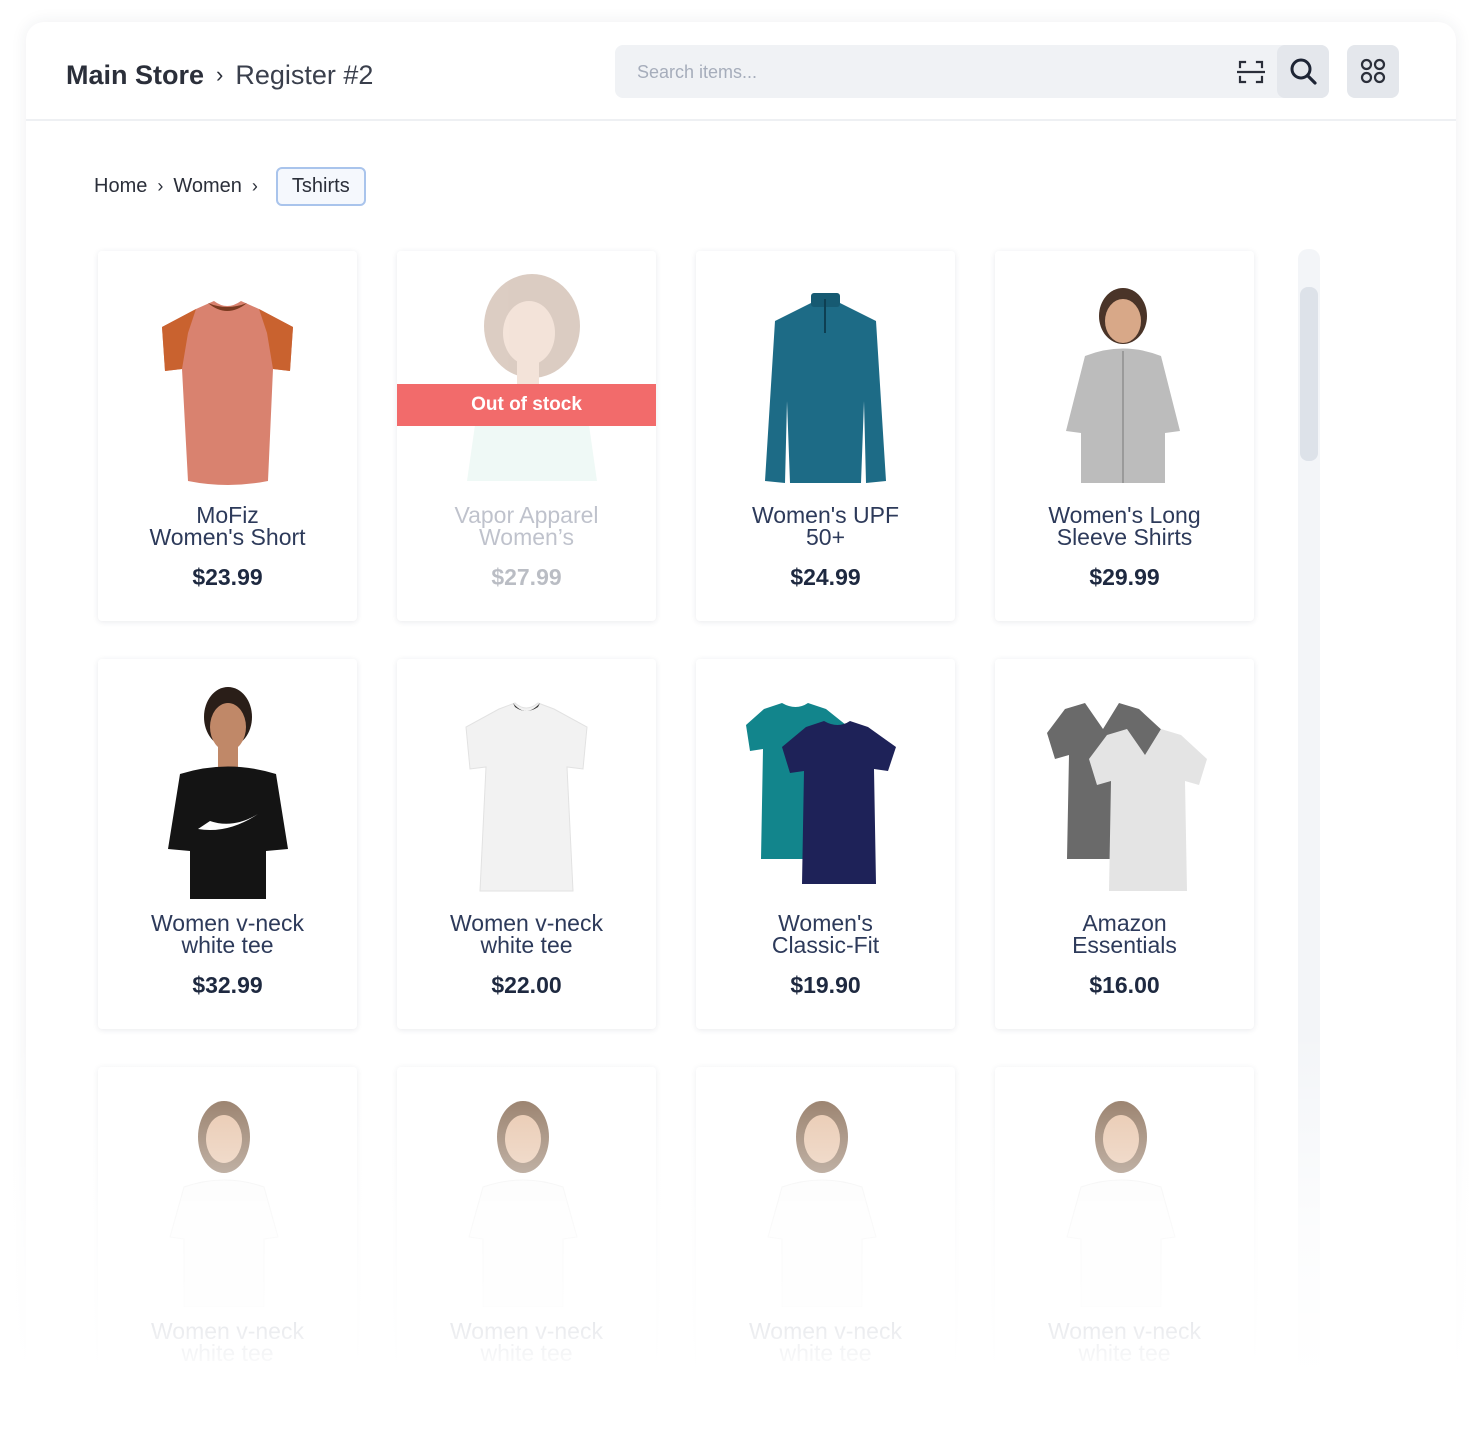 The width and height of the screenshot is (1478, 1456). Describe the element at coordinates (135, 75) in the screenshot. I see `store-name: Main Store` at that location.